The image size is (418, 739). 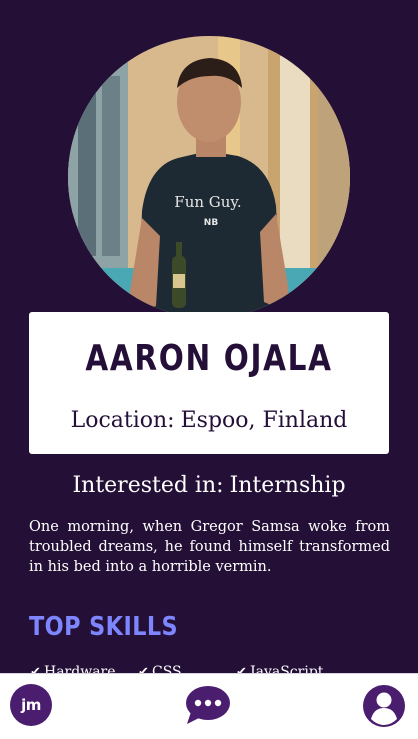 I want to click on profile-name: AARON OJALA, so click(x=209, y=358).